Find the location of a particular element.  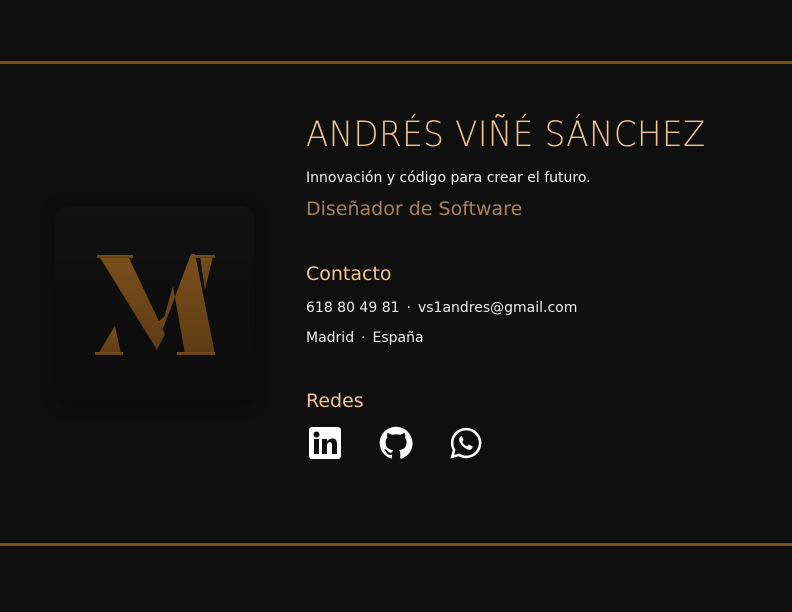

phone-number: 618 80 49 81 is located at coordinates (353, 308).